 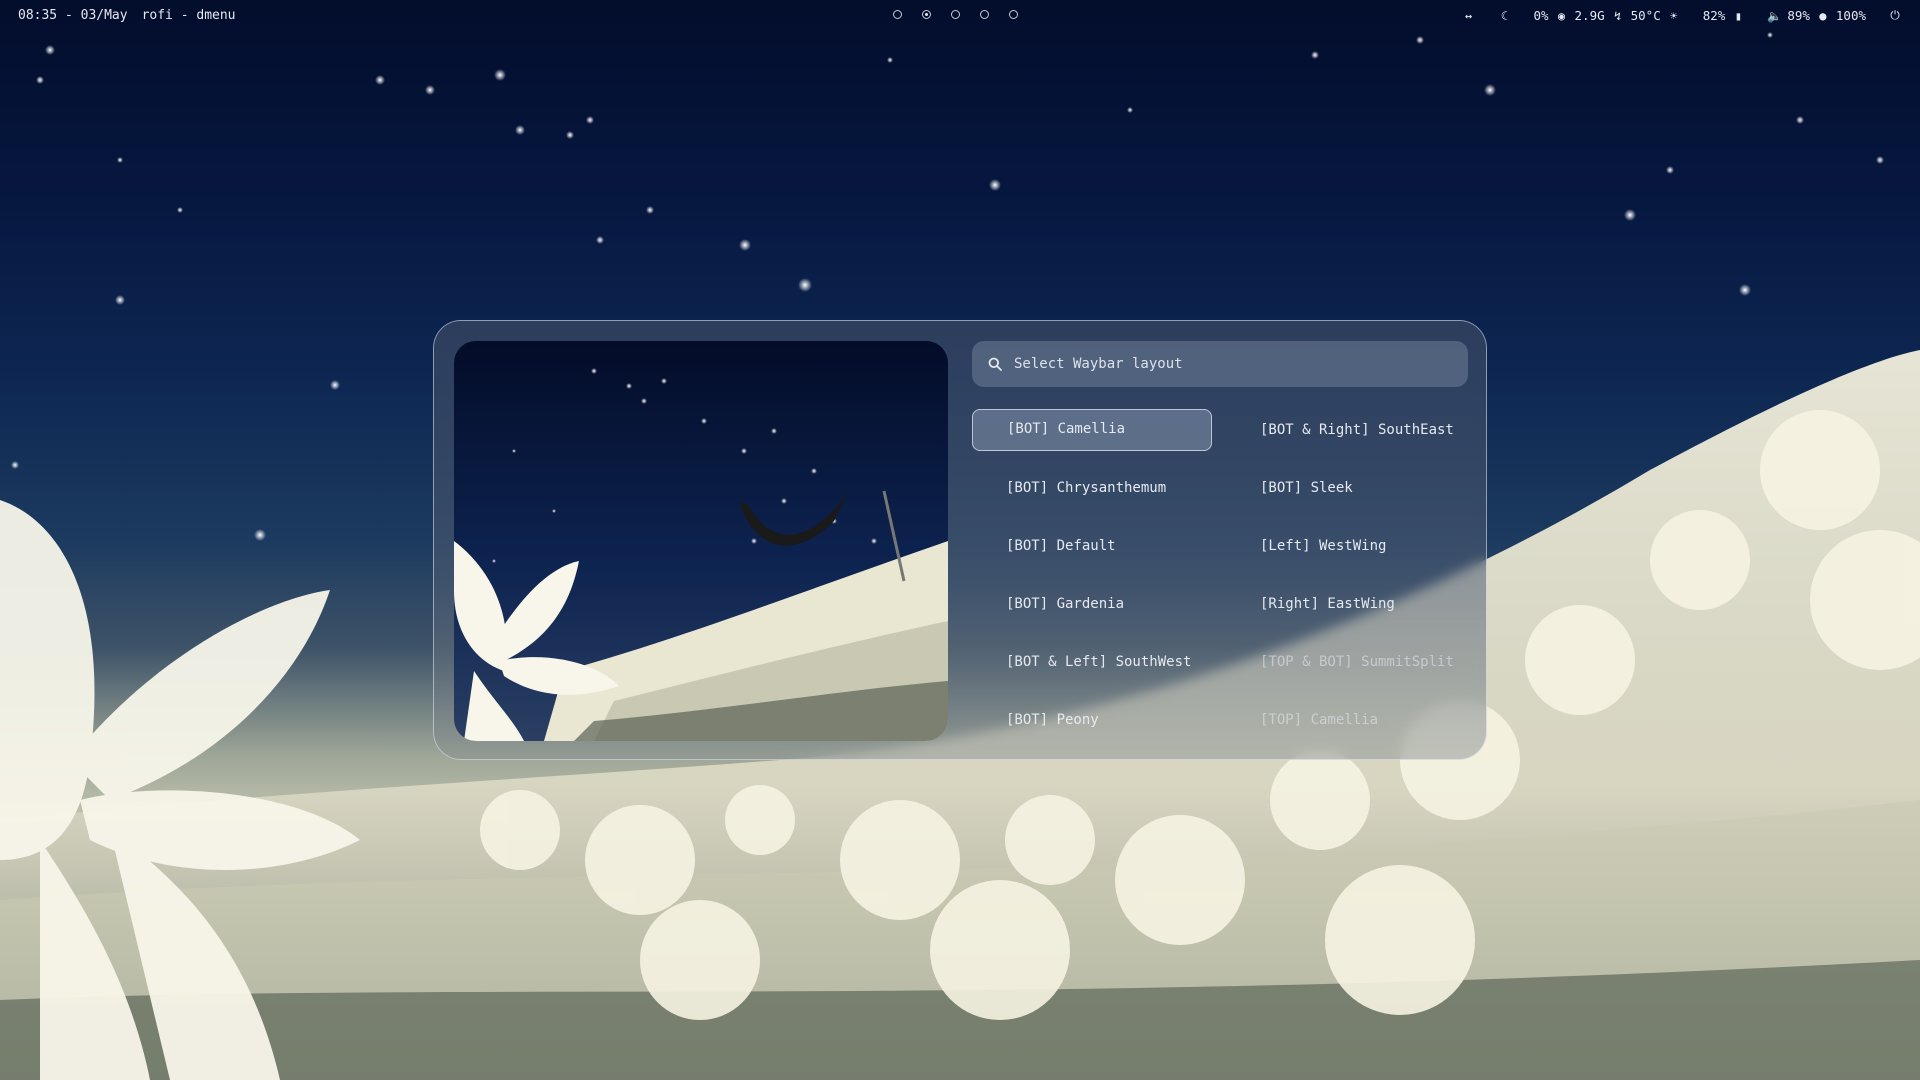 What do you see at coordinates (1775, 15) in the screenshot?
I see `volume-icon: 🔈` at bounding box center [1775, 15].